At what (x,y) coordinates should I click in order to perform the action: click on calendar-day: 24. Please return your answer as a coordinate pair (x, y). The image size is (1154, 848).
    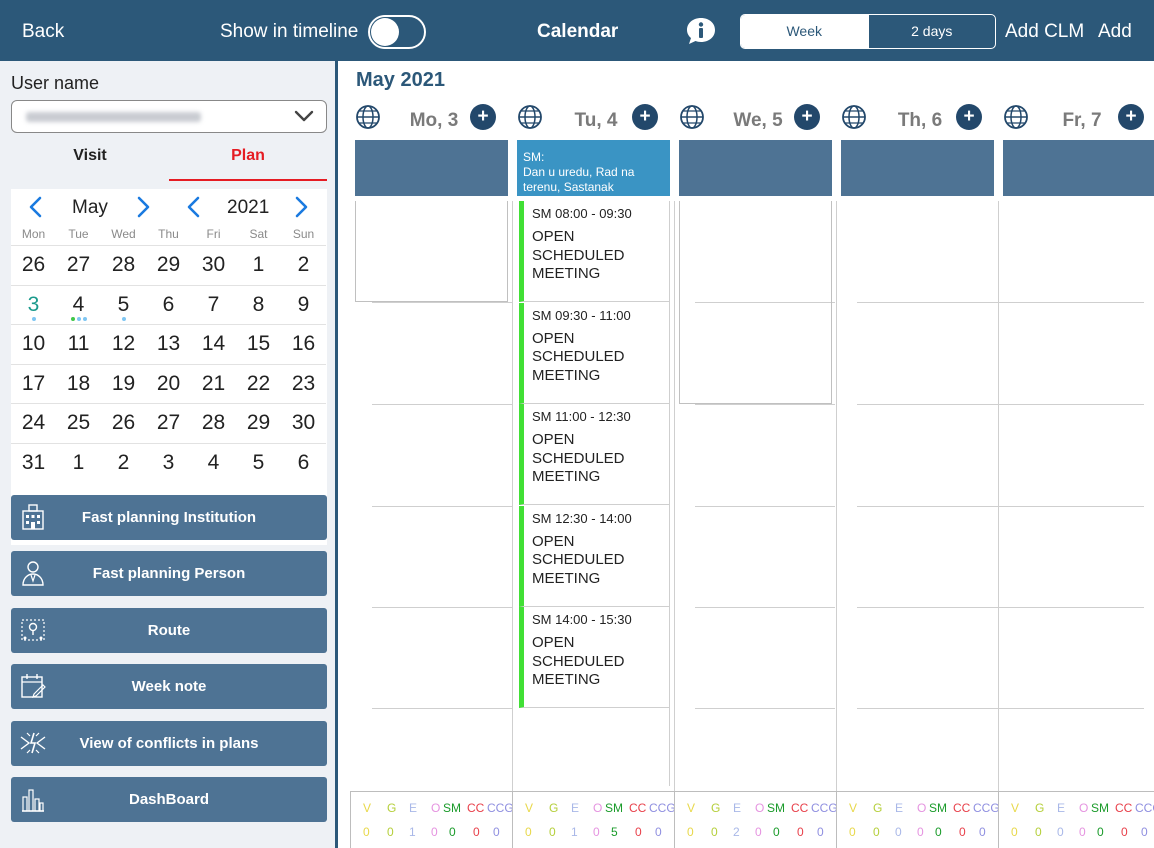
    Looking at the image, I should click on (33, 423).